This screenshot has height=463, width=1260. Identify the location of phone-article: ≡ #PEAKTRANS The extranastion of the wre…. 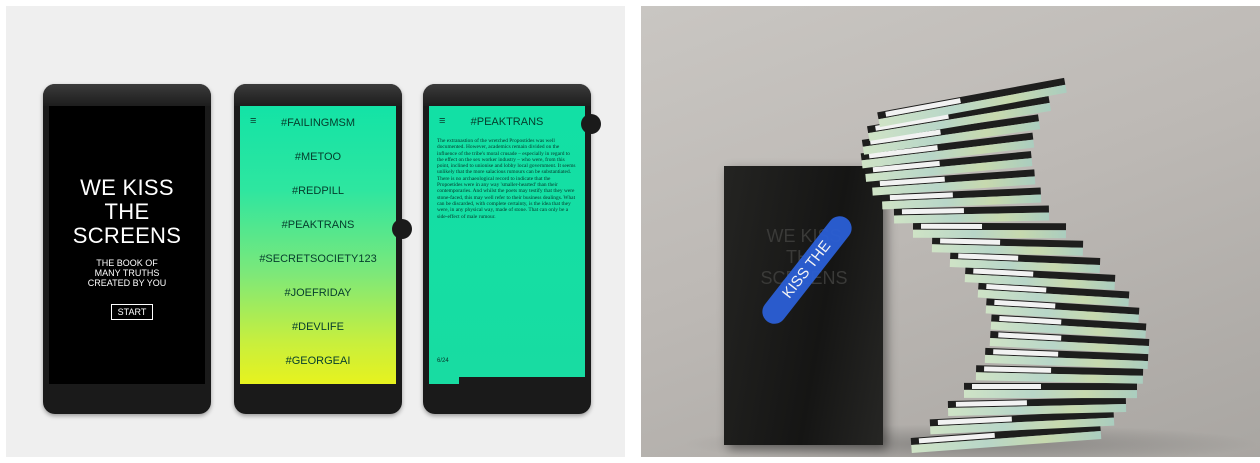
(512, 249).